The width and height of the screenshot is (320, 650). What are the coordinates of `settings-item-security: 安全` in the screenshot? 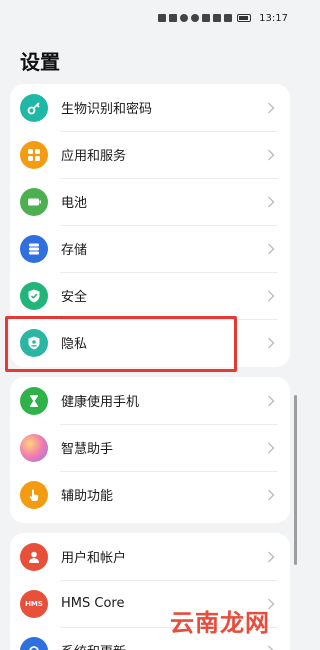 It's located at (150, 295).